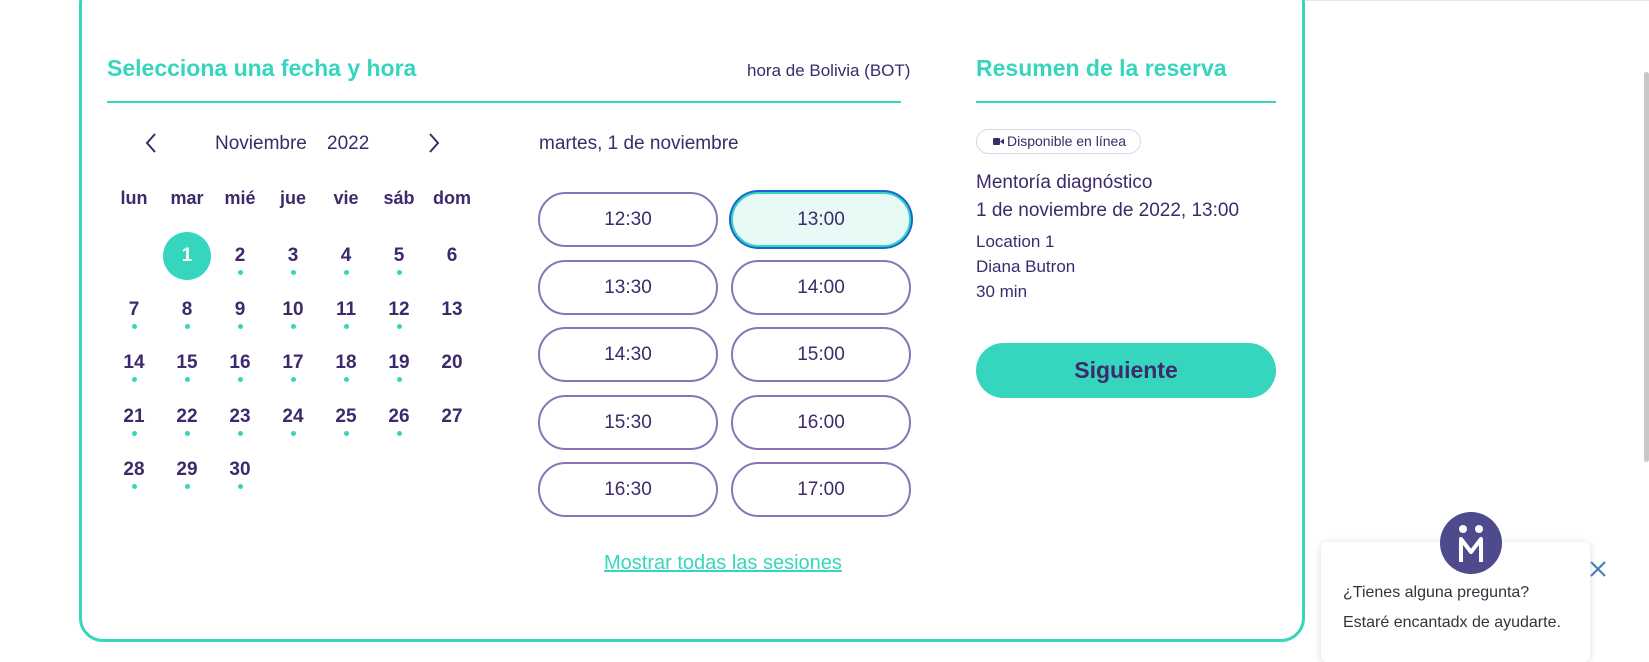  I want to click on summary-datetime: 1 de noviembre de 2022, 13:00, so click(1108, 210).